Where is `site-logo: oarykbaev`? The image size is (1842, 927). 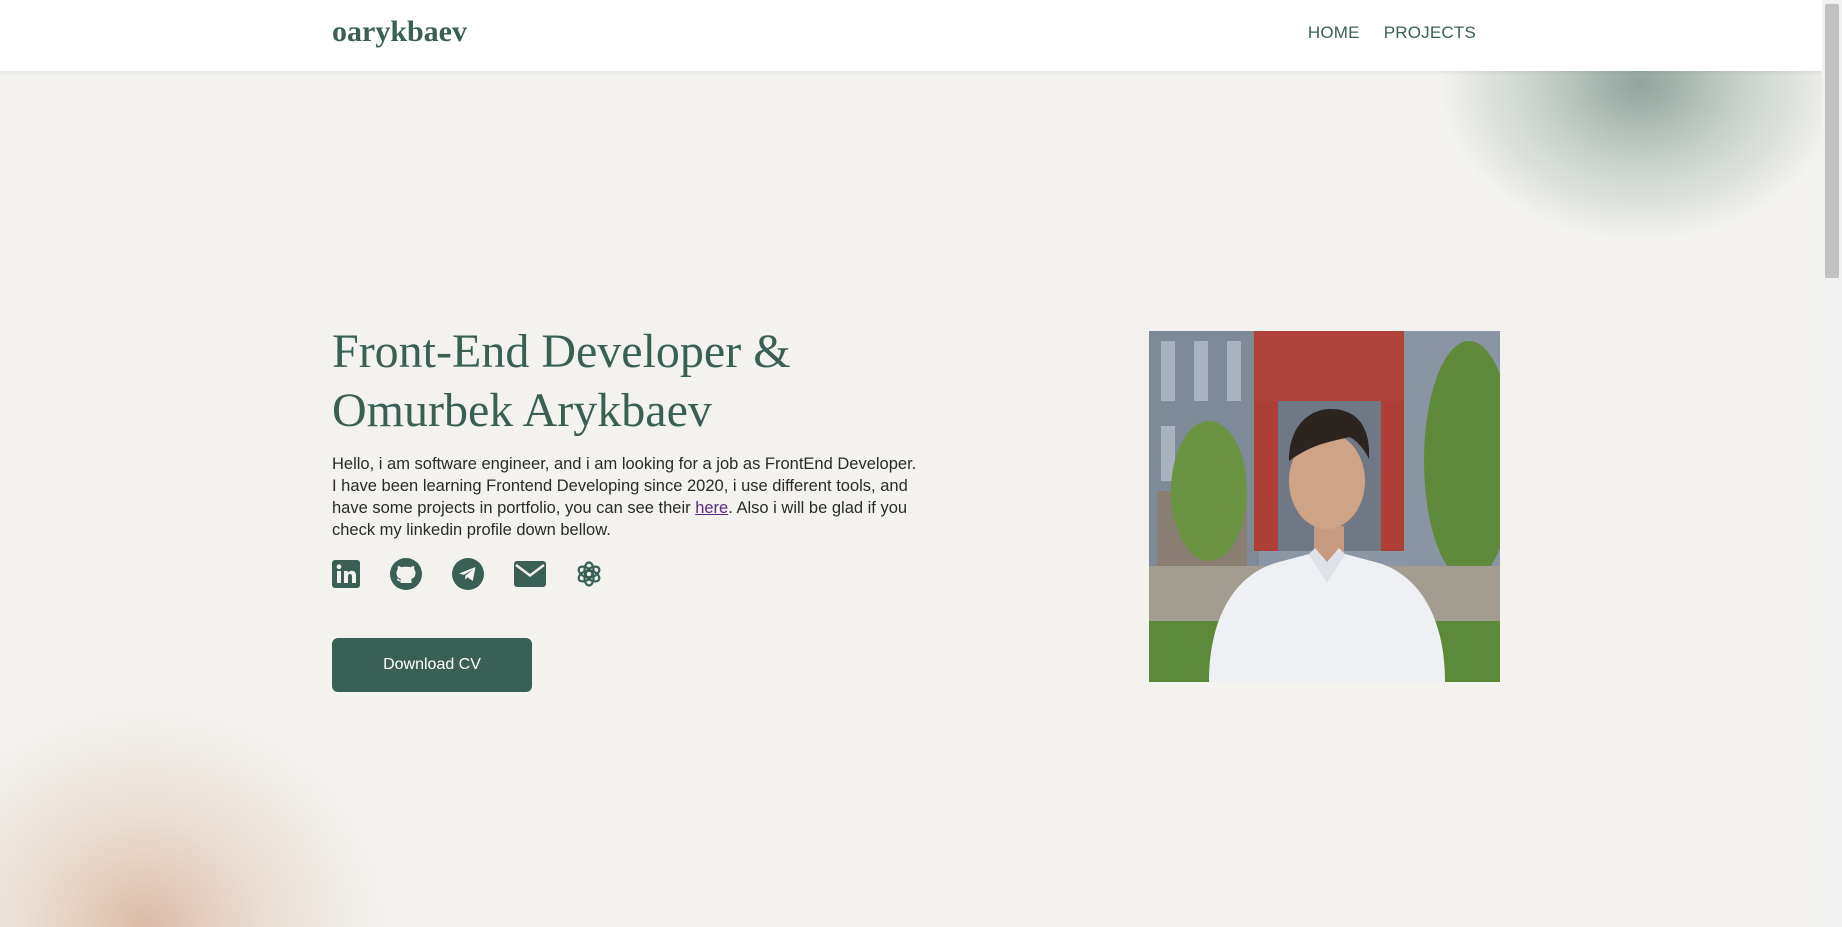 site-logo: oarykbaev is located at coordinates (399, 32).